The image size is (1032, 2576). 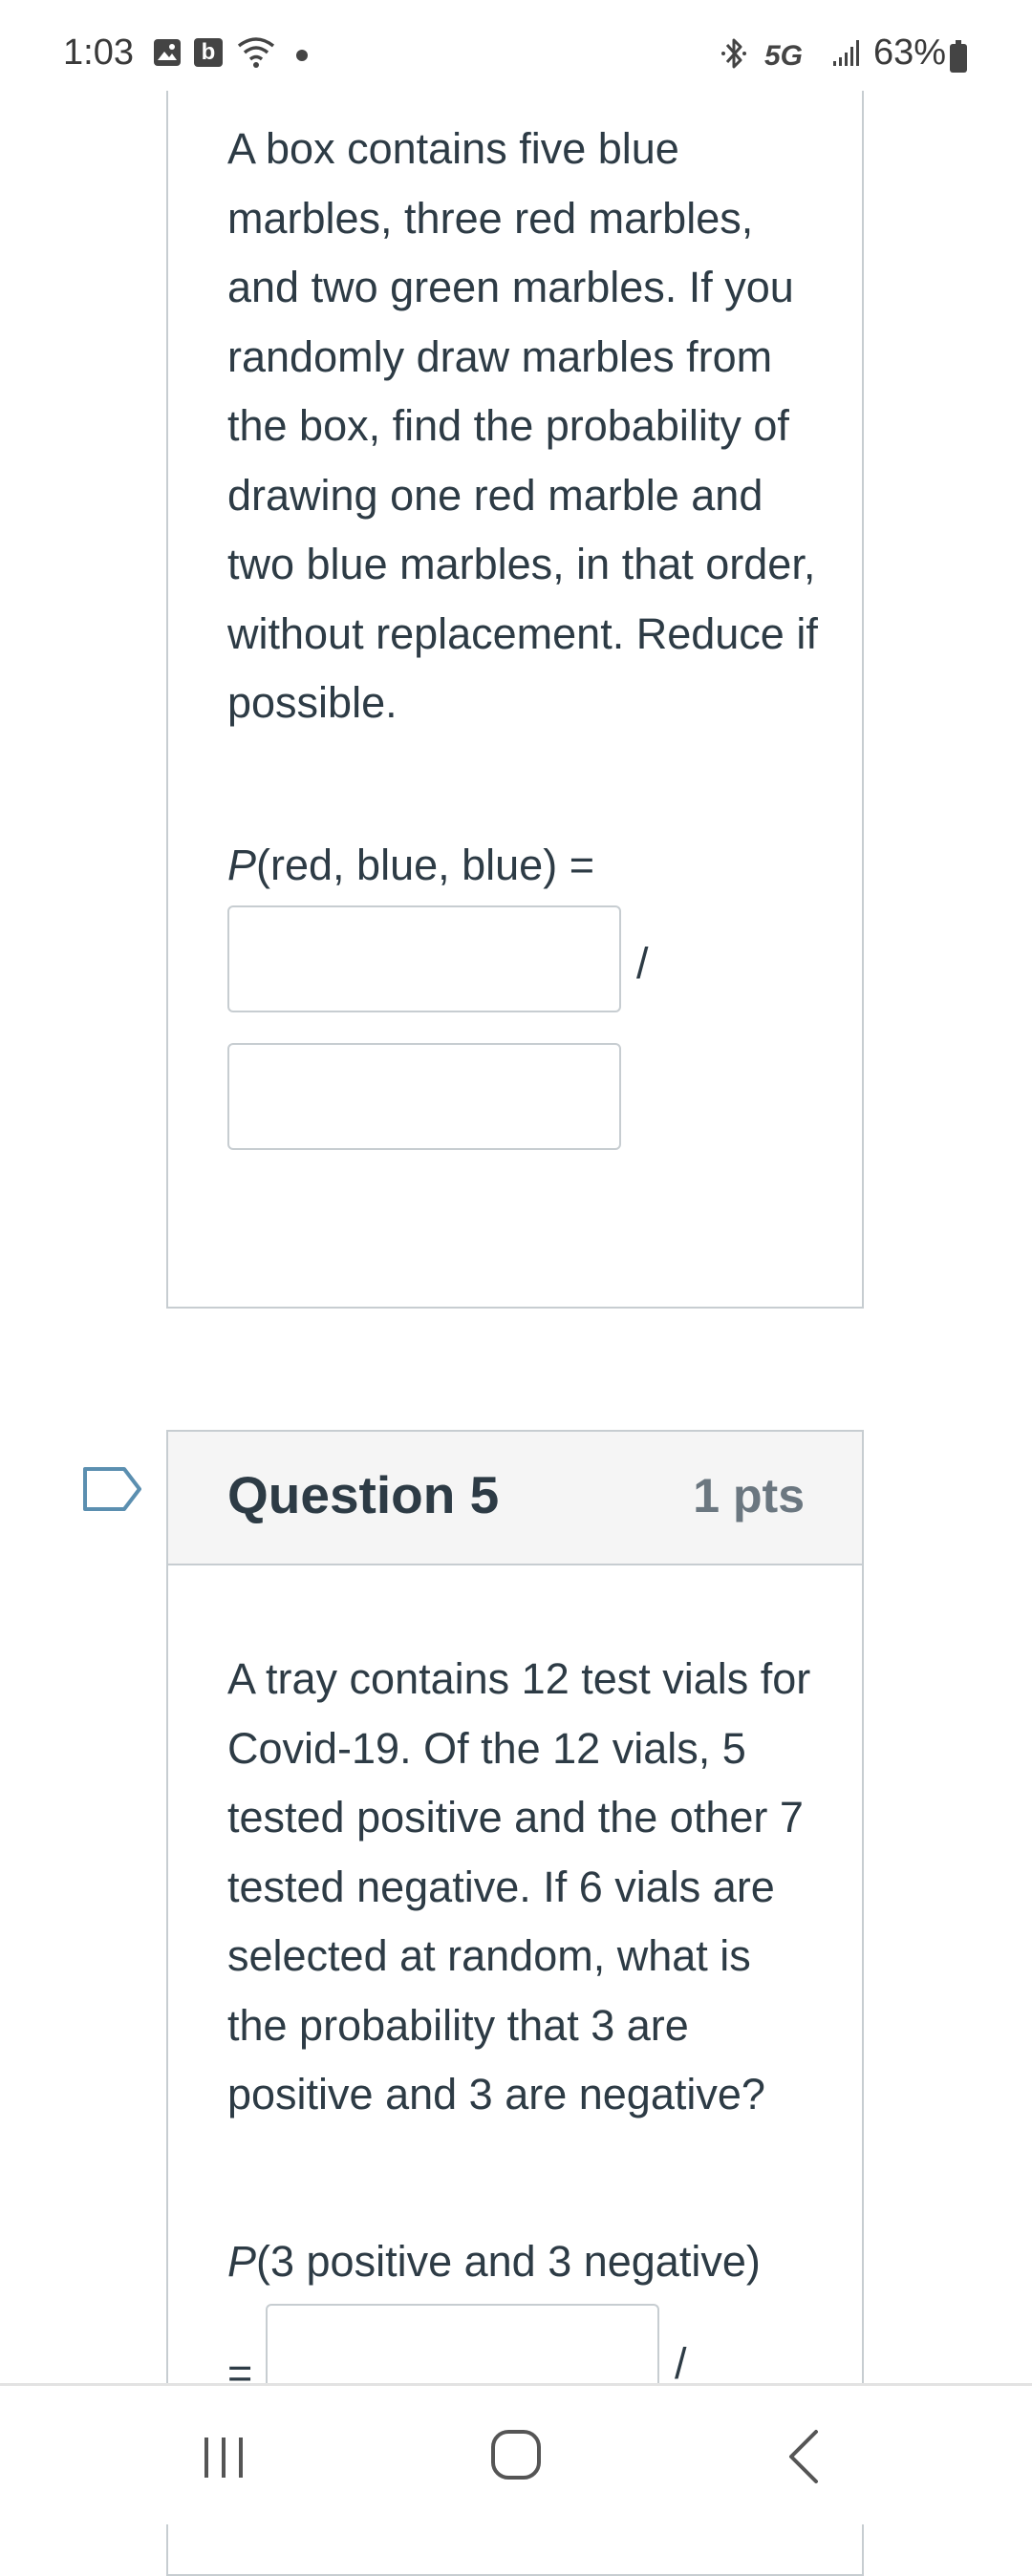 I want to click on question-4-probability-label: P(red, blue, blue) =, so click(x=411, y=865).